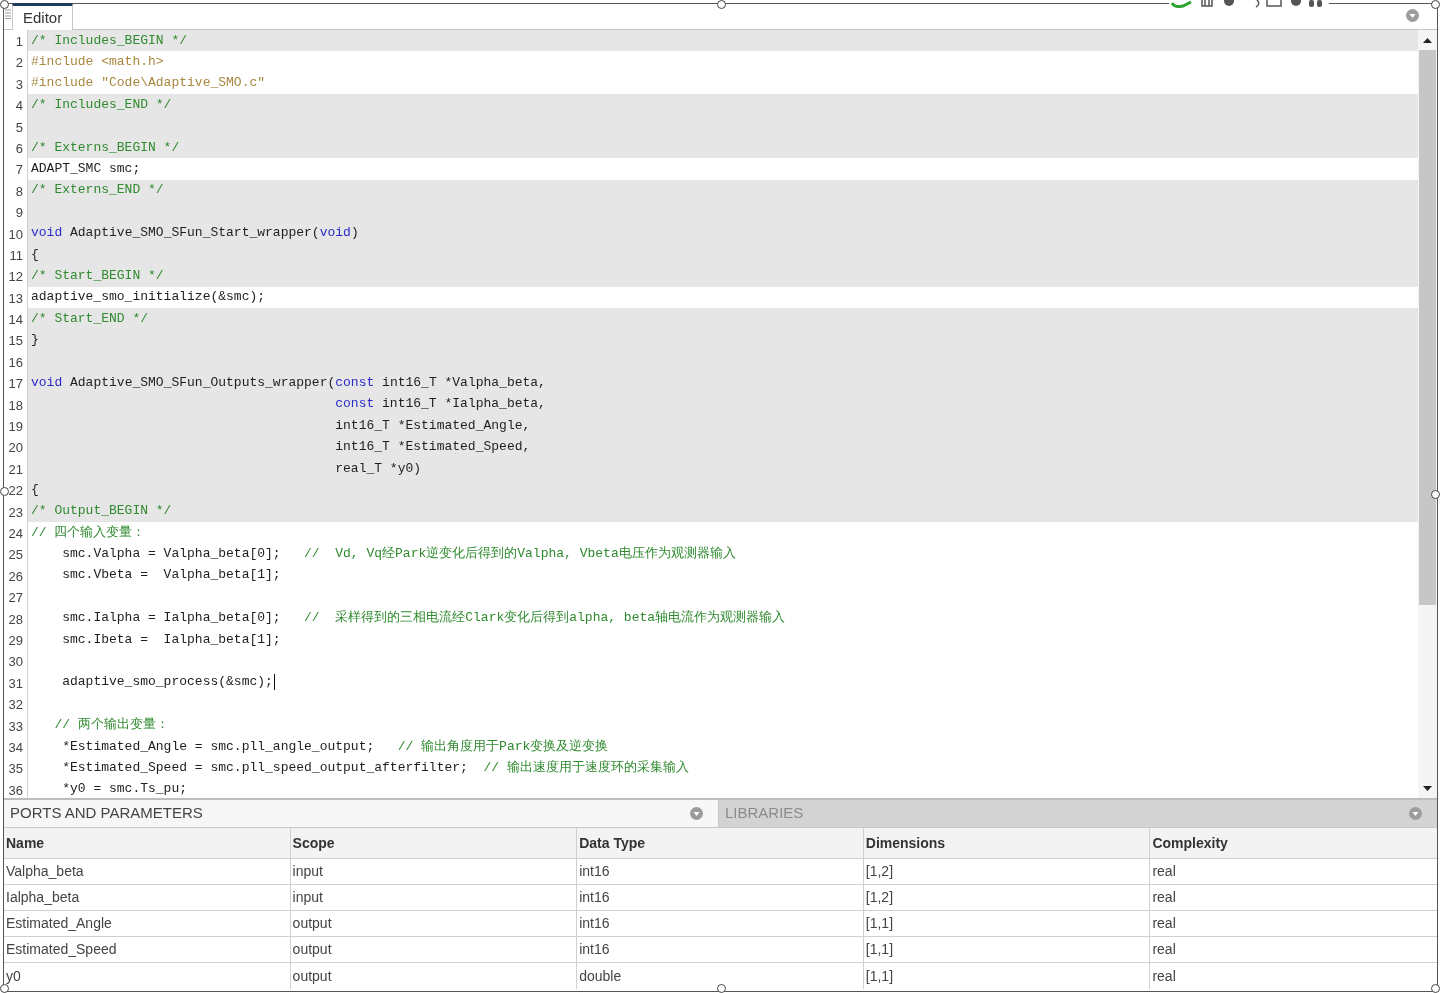 The image size is (1440, 993). What do you see at coordinates (147, 898) in the screenshot?
I see `table-cell: Ialpha_beta` at bounding box center [147, 898].